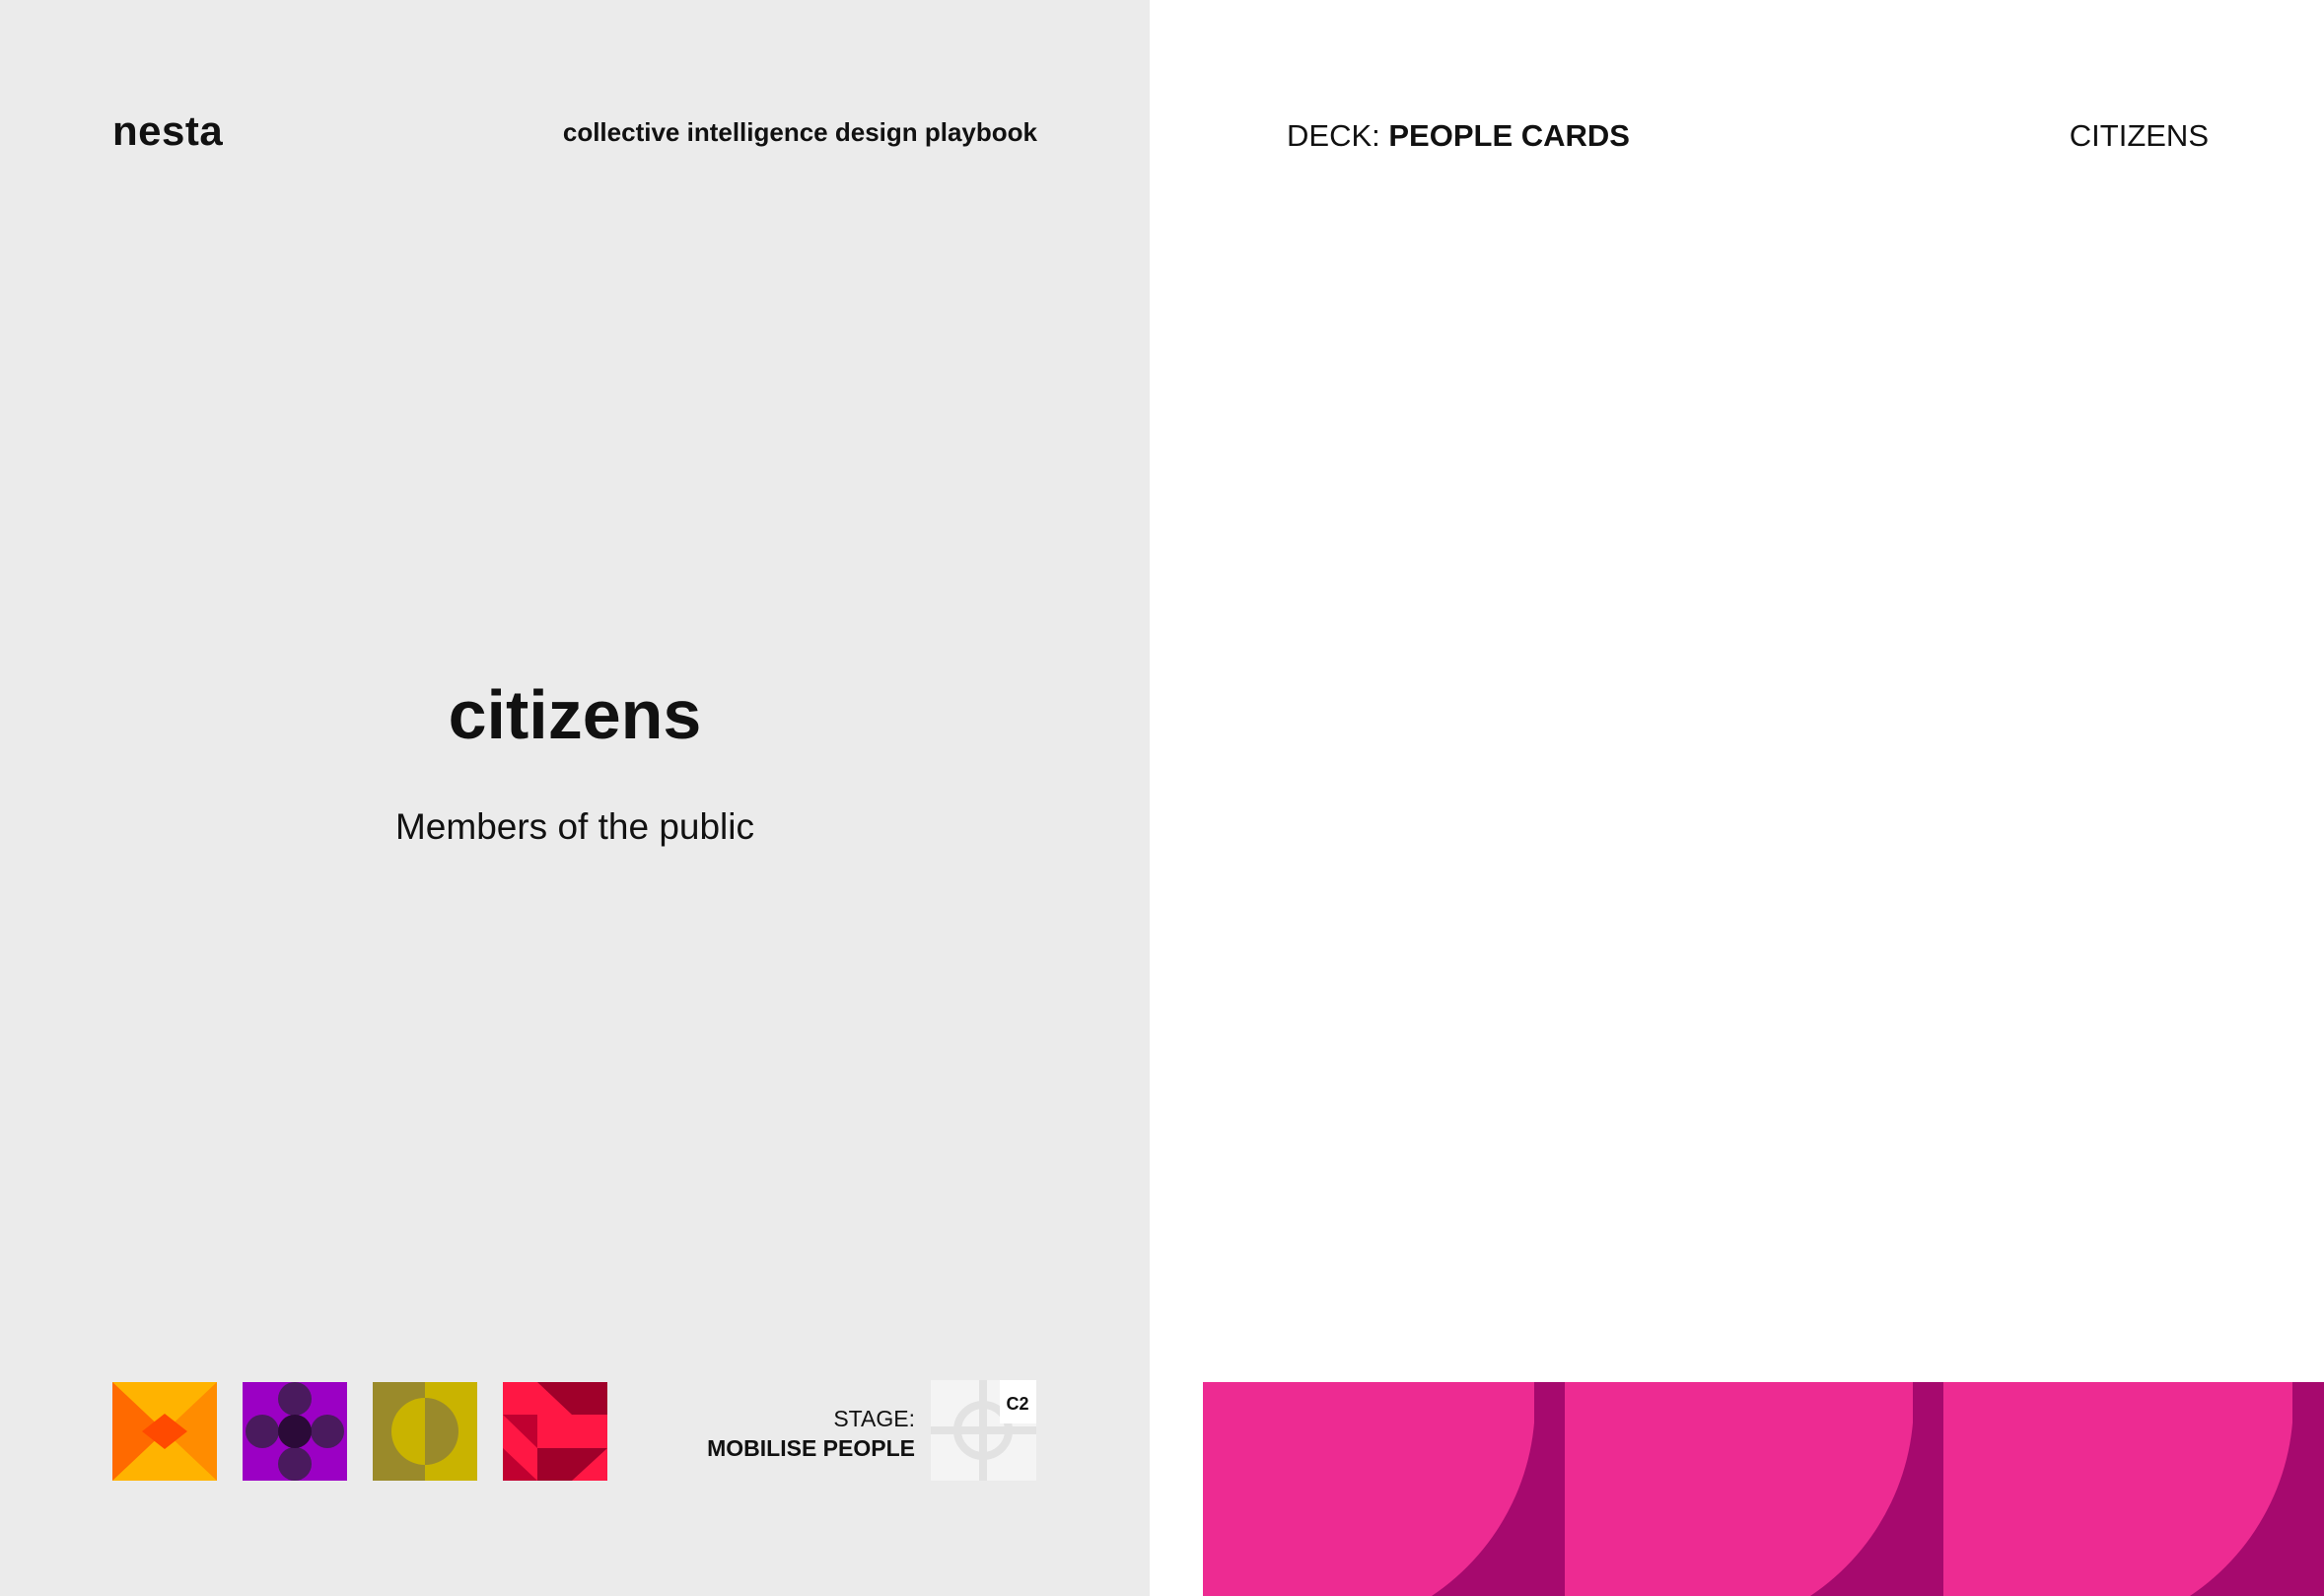 Image resolution: width=2324 pixels, height=1596 pixels. Describe the element at coordinates (168, 130) in the screenshot. I see `nesta-logo: nesta` at that location.